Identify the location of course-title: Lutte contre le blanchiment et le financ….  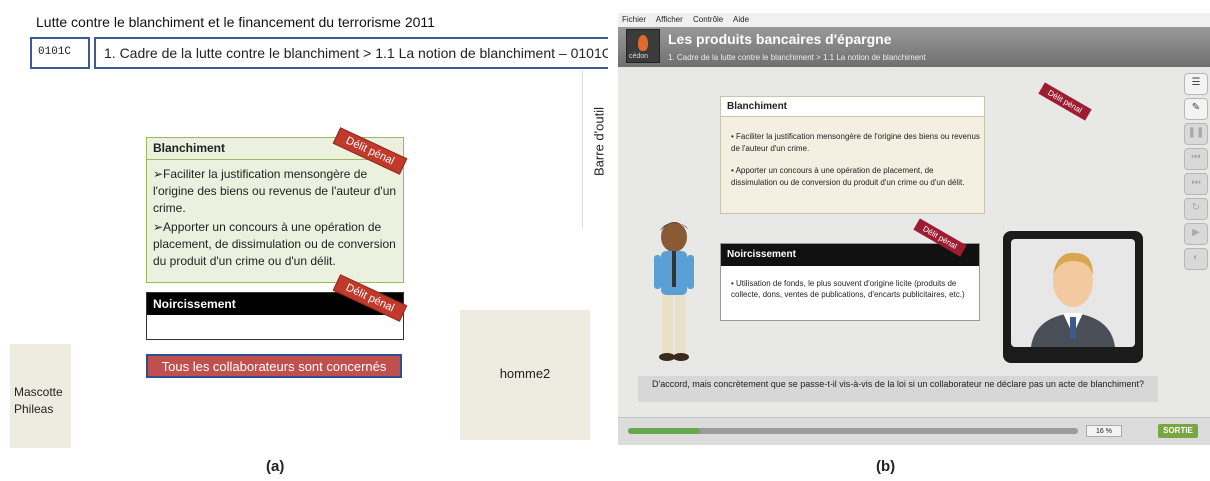
(235, 22).